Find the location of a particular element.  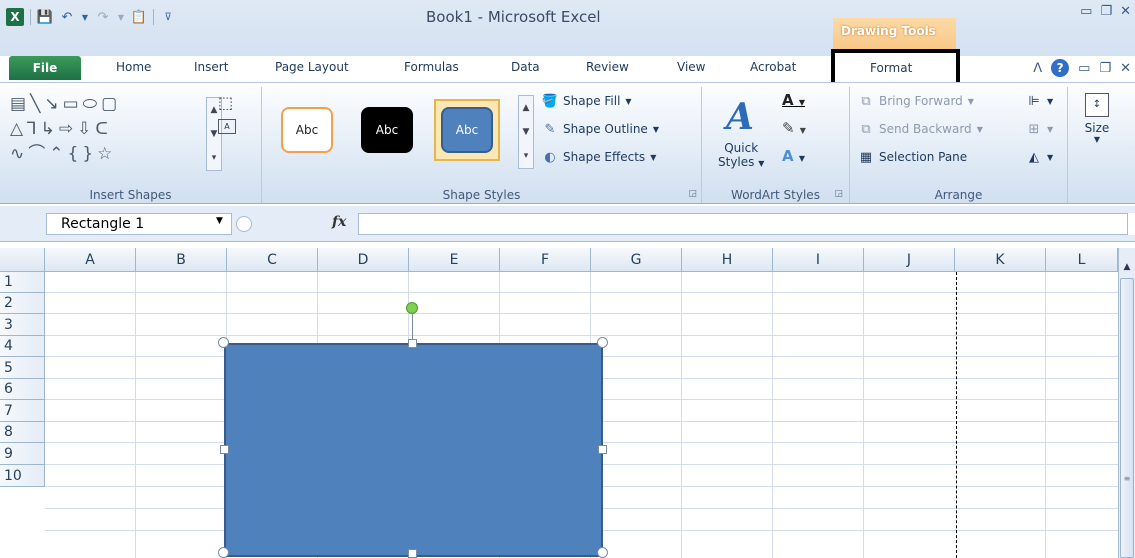

gallery-more-icon: ▾ is located at coordinates (214, 158).